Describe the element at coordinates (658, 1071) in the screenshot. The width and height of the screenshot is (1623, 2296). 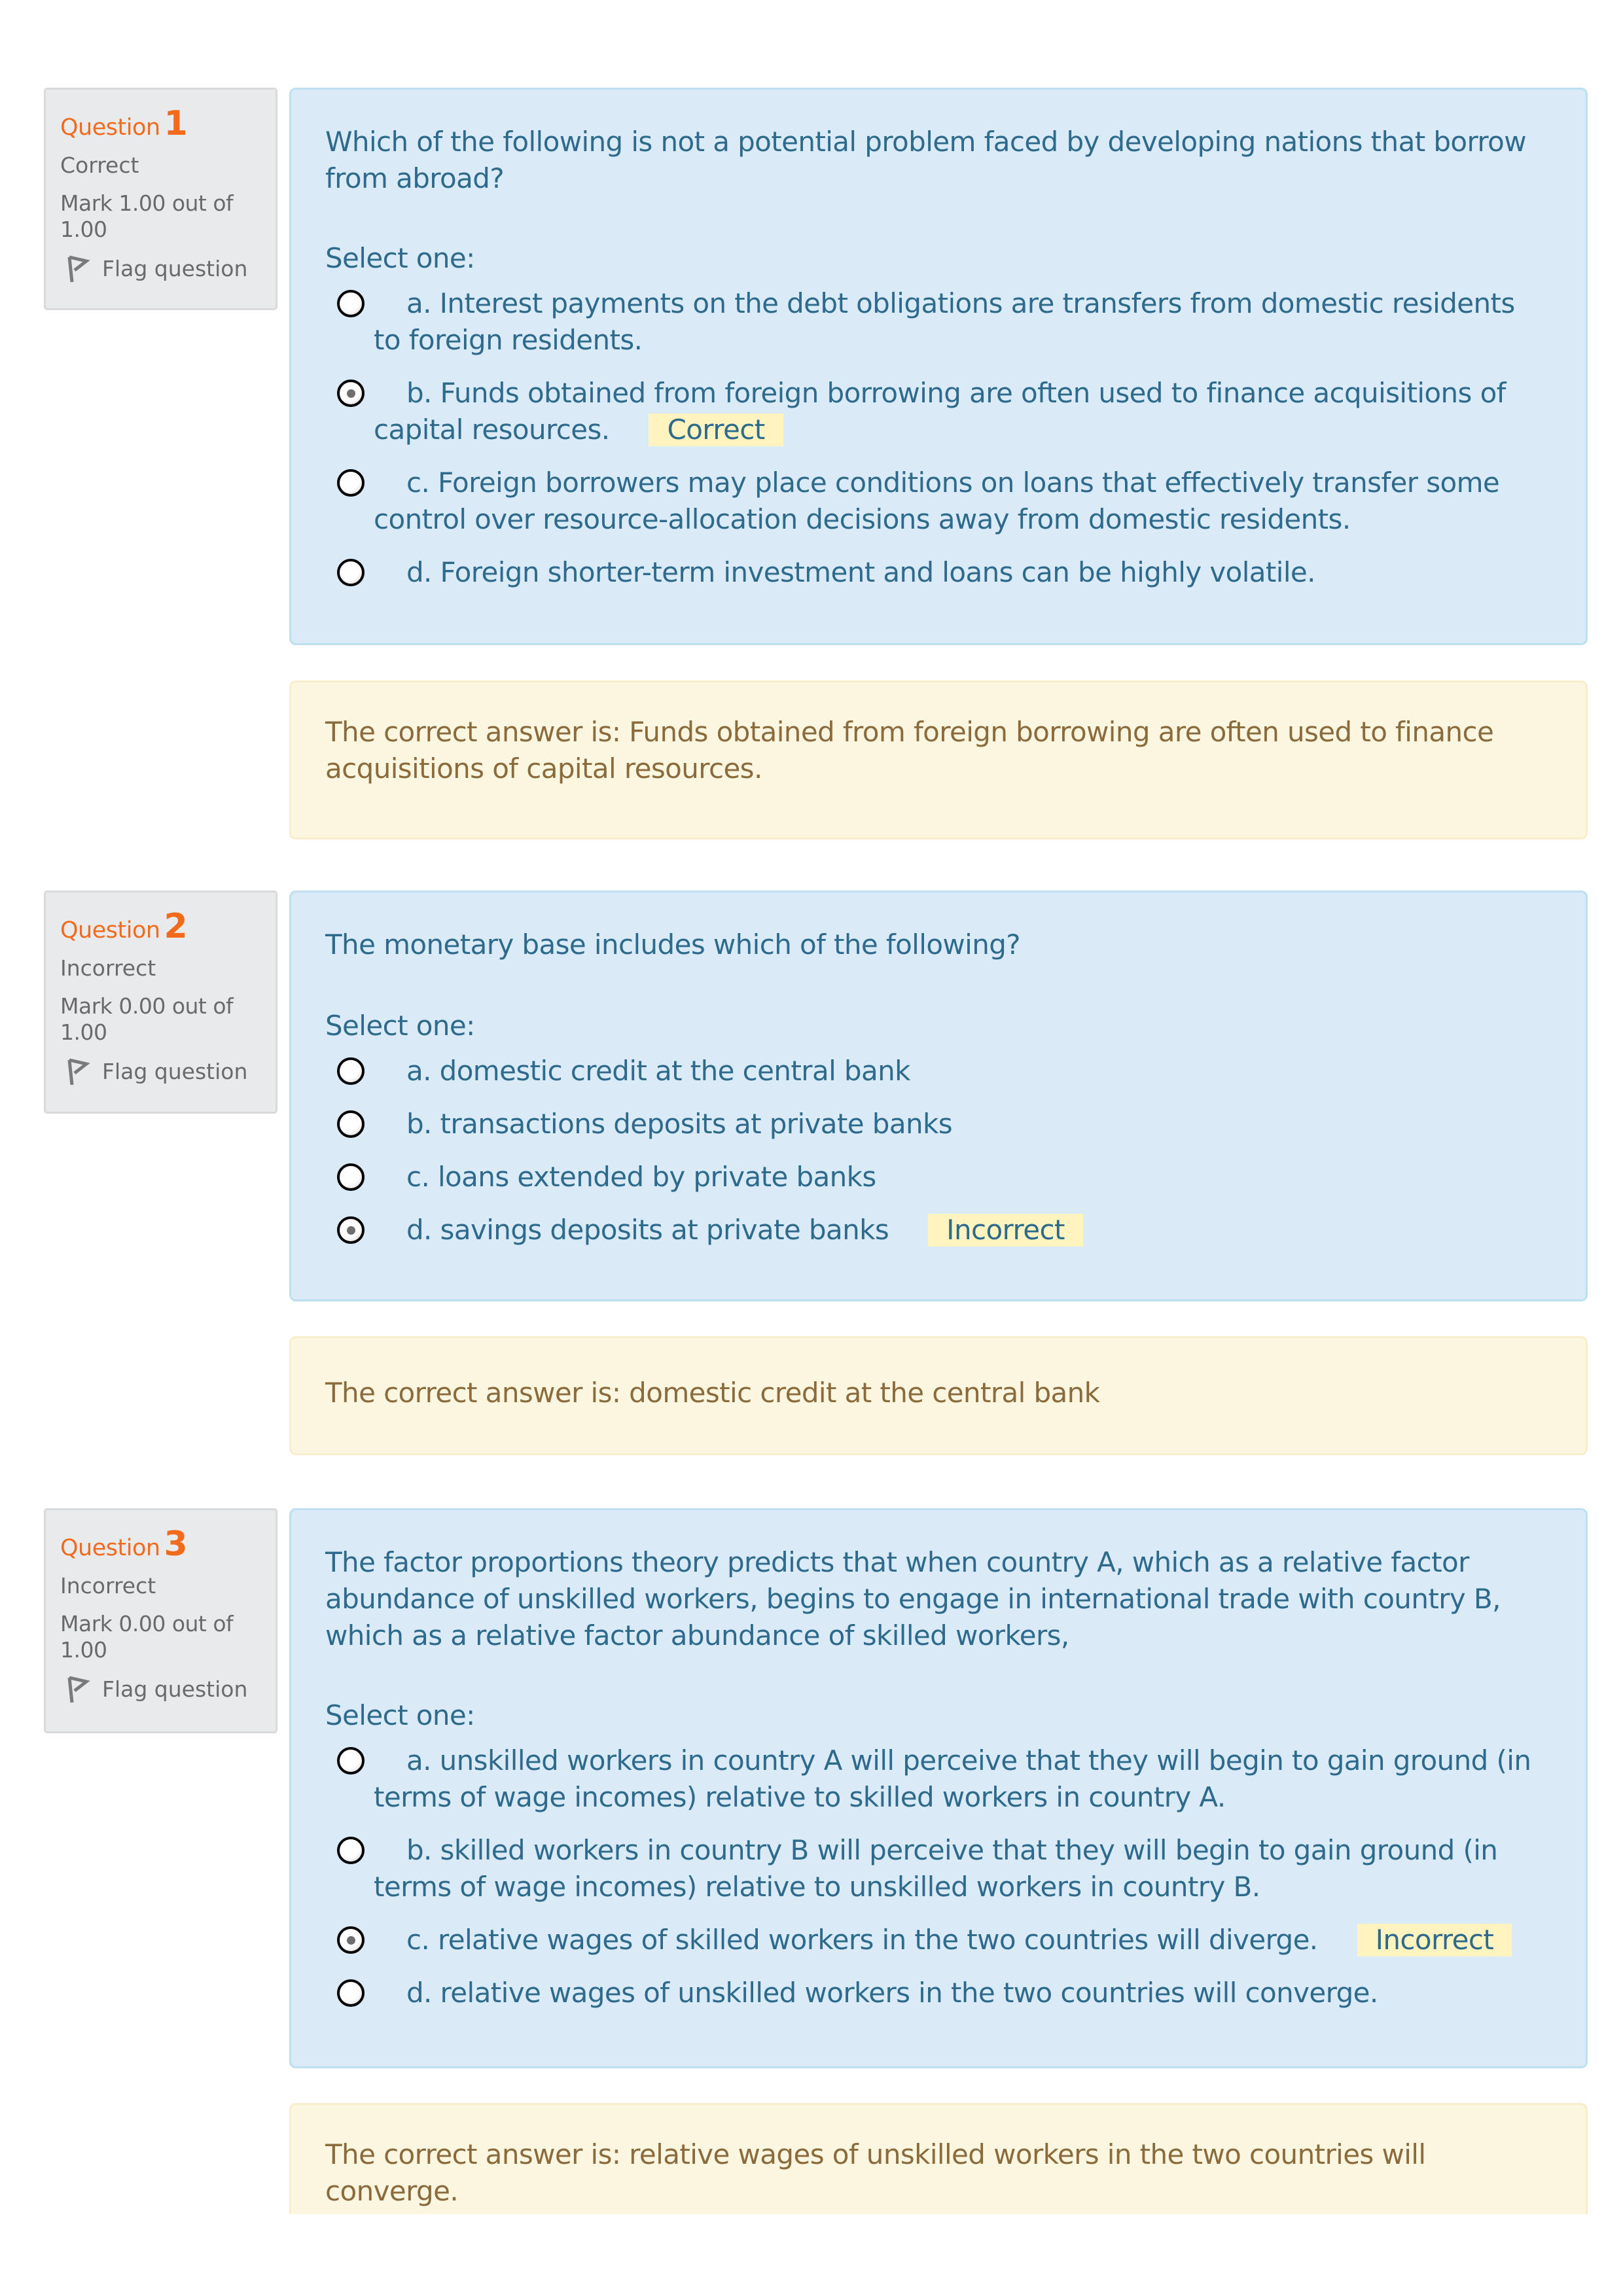
I see `option-text: a. domestic credit at the central bank` at that location.